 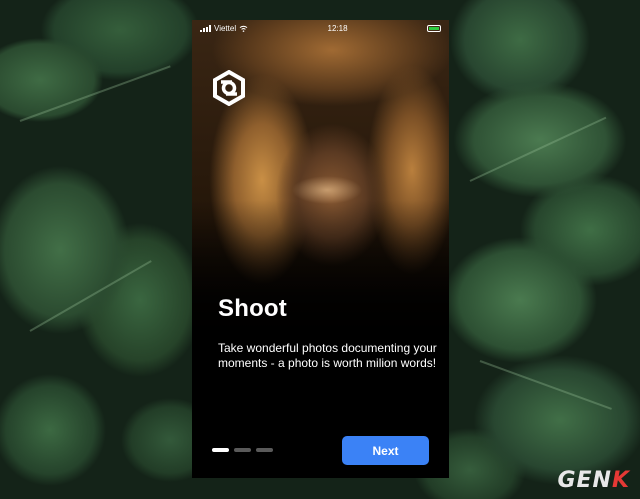 What do you see at coordinates (243, 28) in the screenshot?
I see `wifi-icon` at bounding box center [243, 28].